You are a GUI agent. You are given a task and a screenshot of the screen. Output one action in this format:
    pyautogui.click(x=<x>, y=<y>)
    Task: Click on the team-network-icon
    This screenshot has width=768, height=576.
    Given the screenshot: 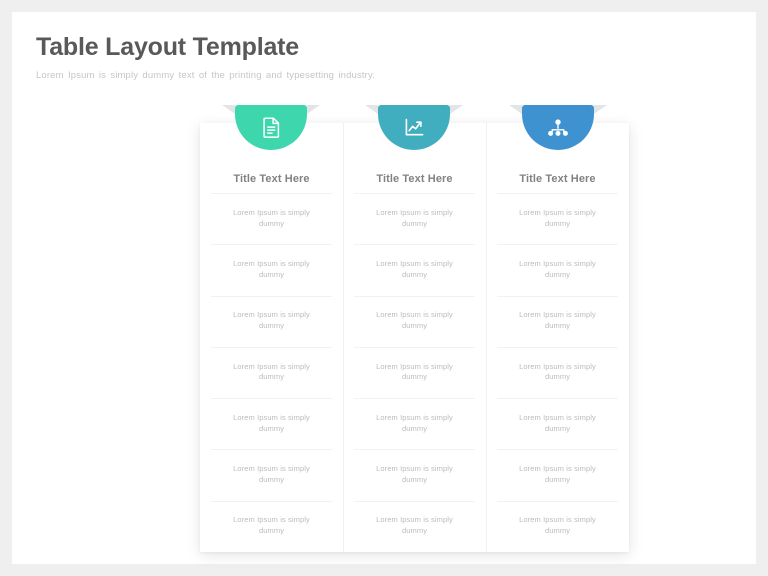 What is the action you would take?
    pyautogui.click(x=558, y=128)
    